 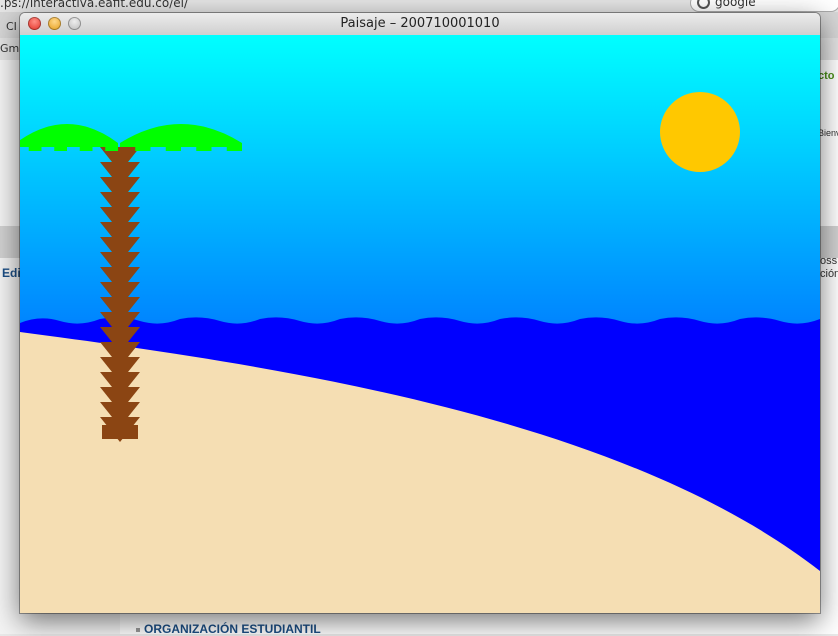 I want to click on window-titlebar: Paisaje – 200710001010, so click(x=420, y=24).